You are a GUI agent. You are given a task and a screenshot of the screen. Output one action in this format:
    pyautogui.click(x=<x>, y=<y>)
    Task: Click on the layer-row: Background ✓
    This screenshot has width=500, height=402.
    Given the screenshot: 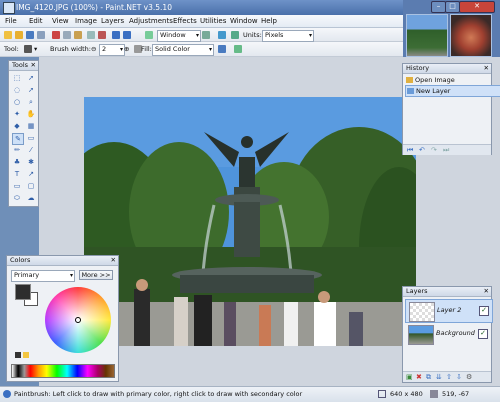 What is the action you would take?
    pyautogui.click(x=448, y=334)
    